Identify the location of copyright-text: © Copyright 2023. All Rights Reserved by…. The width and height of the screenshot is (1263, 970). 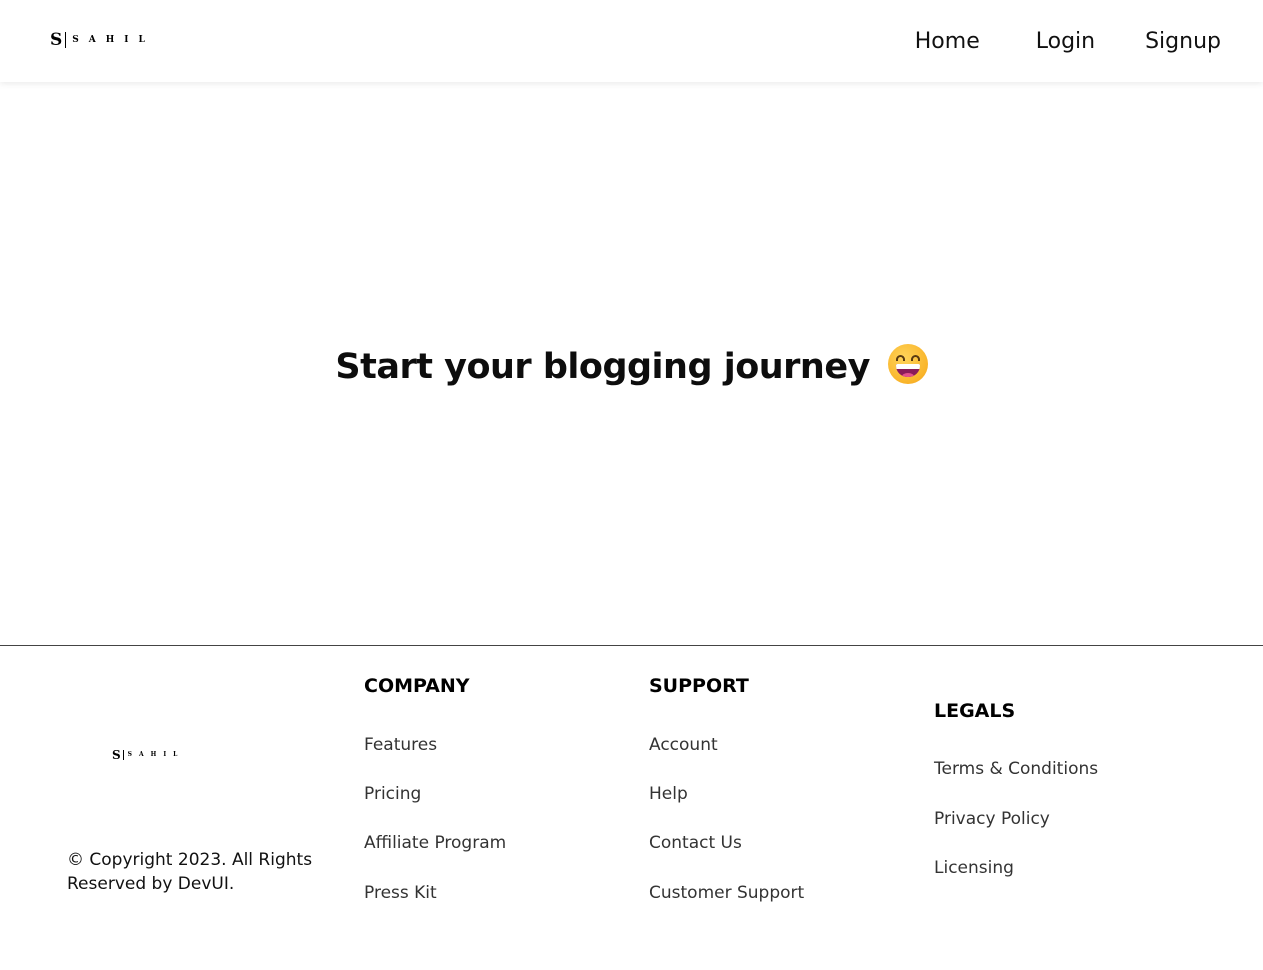
(190, 872).